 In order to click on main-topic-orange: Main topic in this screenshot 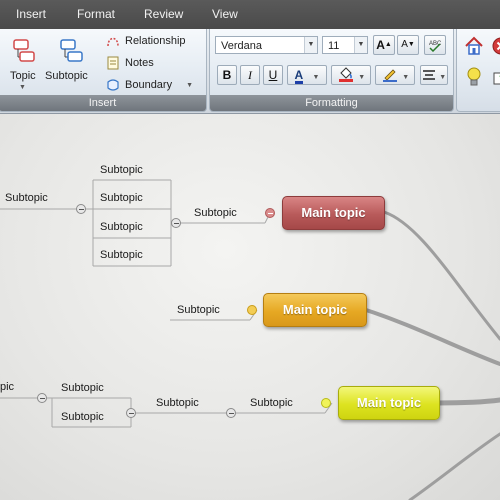, I will do `click(315, 310)`.